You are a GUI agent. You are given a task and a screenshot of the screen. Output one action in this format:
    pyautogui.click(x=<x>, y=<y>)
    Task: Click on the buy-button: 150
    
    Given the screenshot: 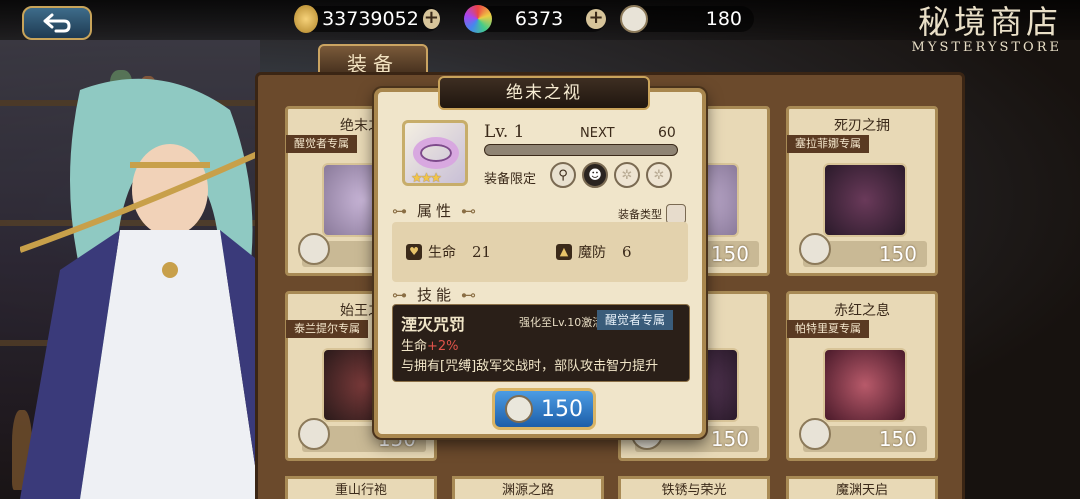 What is the action you would take?
    pyautogui.click(x=544, y=409)
    